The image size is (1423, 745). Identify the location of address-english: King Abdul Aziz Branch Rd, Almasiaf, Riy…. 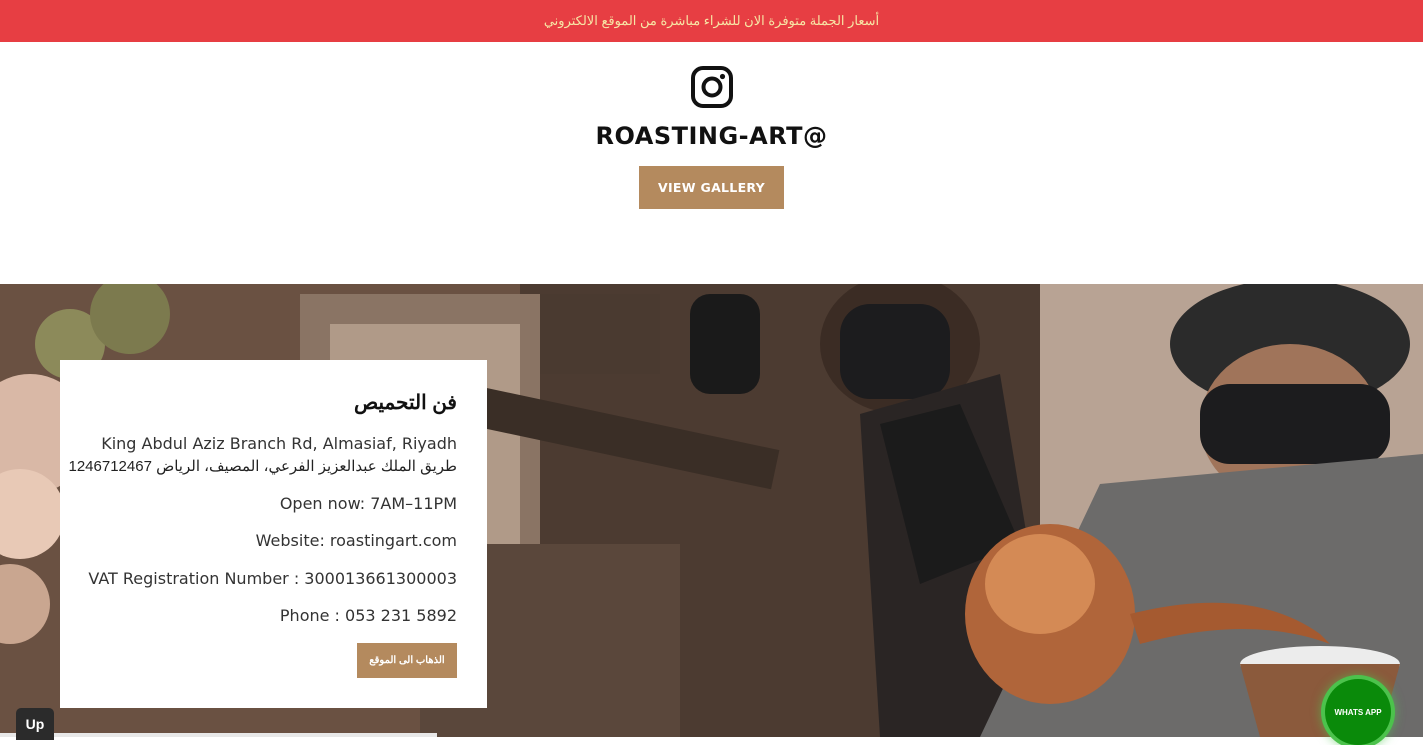
(279, 443).